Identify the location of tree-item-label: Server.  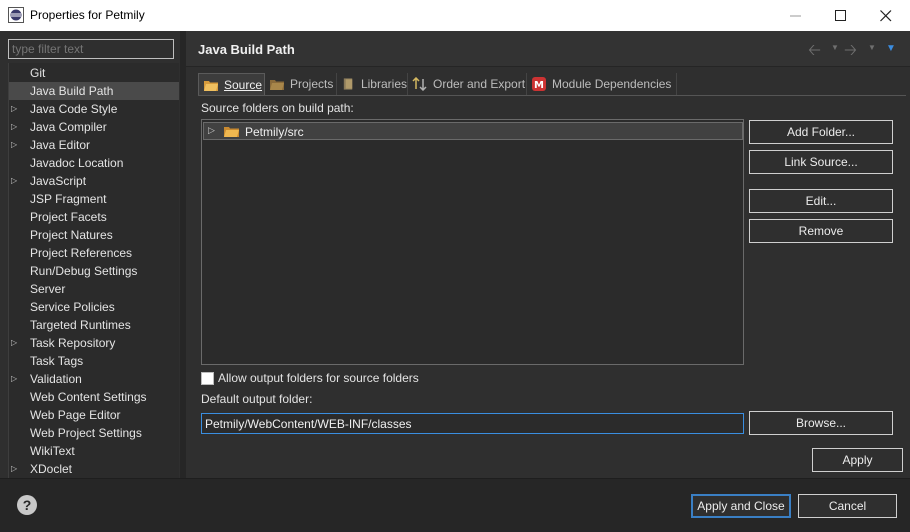
(48, 289).